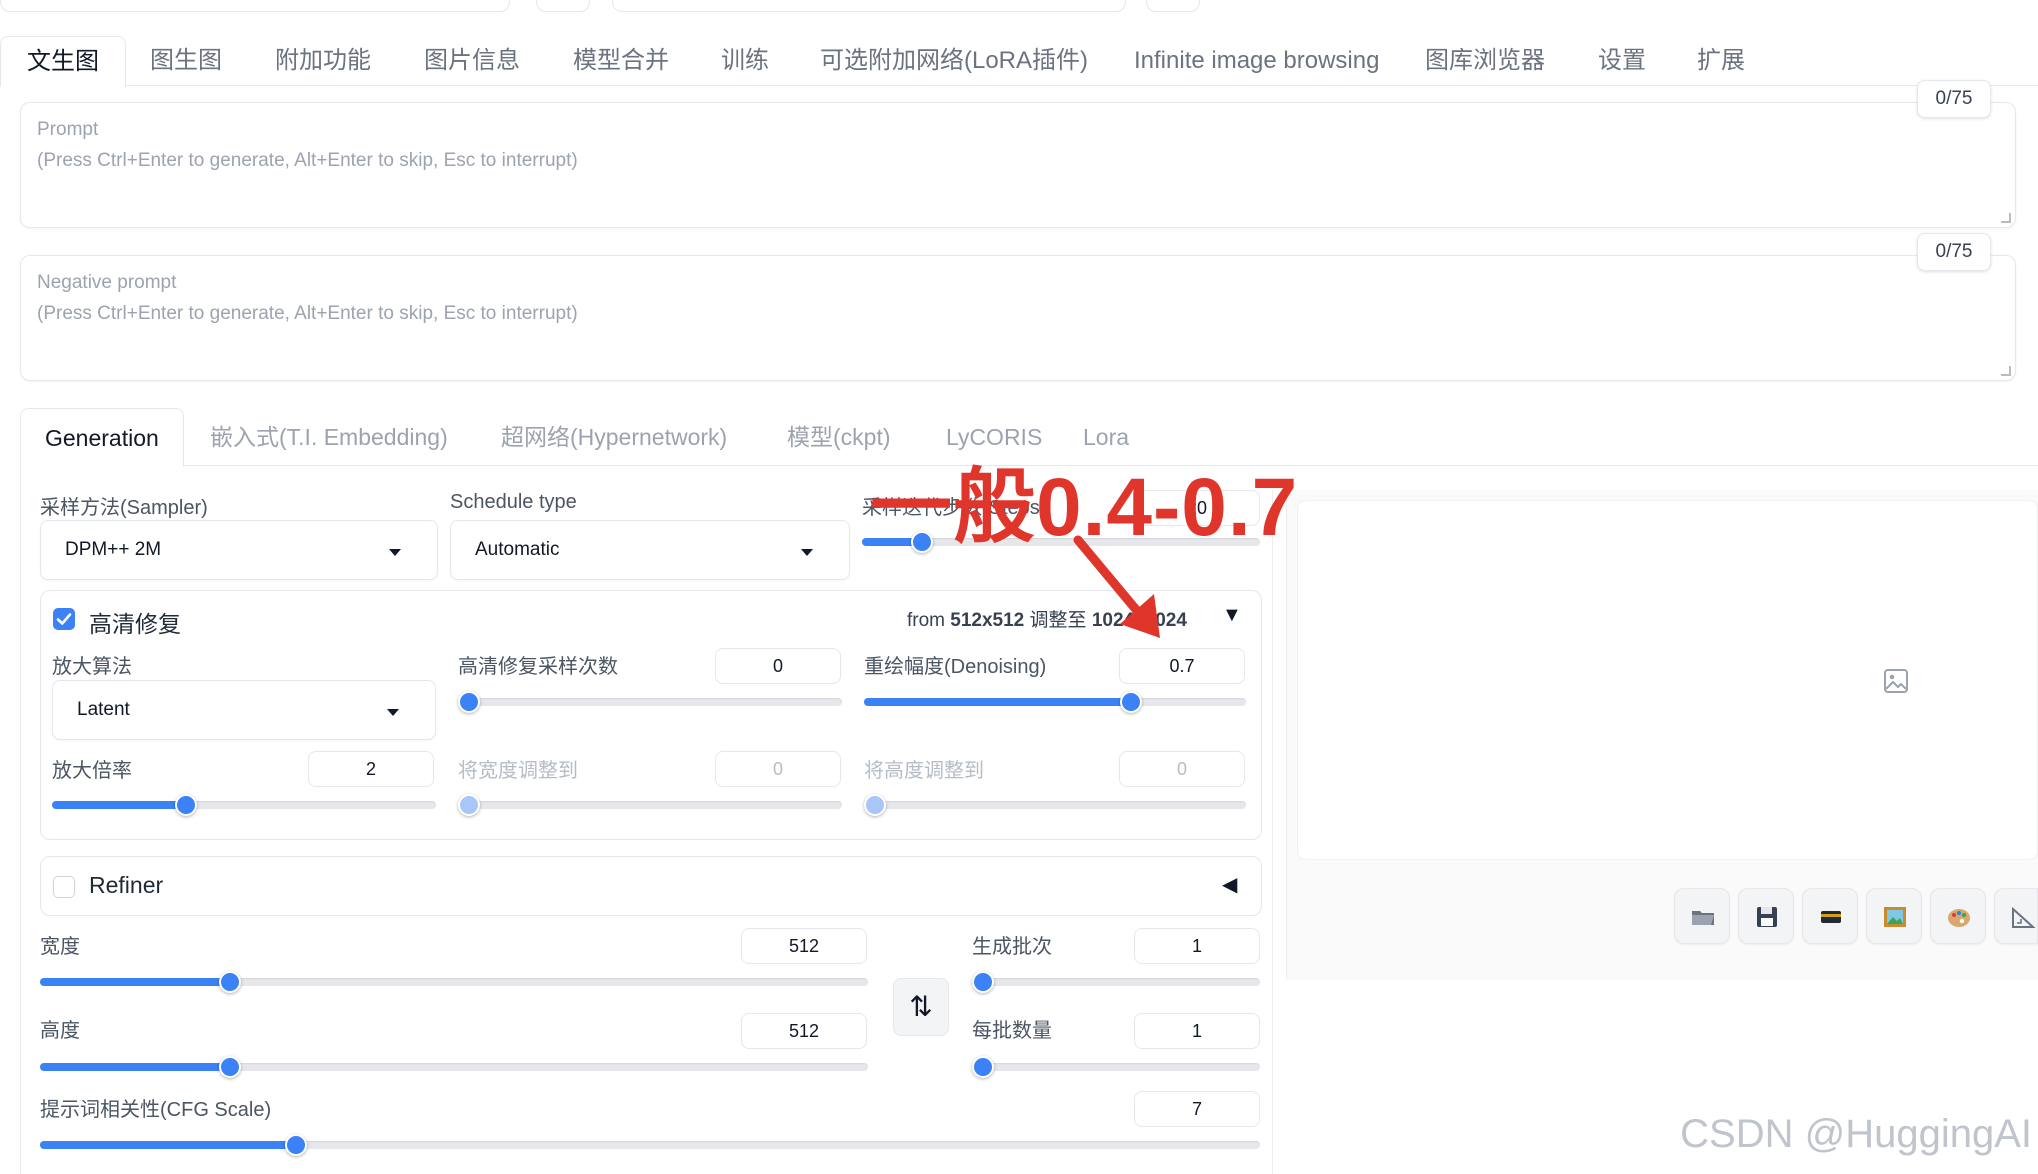 The height and width of the screenshot is (1174, 2038). Describe the element at coordinates (323, 61) in the screenshot. I see `tab-extras: 附加功能` at that location.